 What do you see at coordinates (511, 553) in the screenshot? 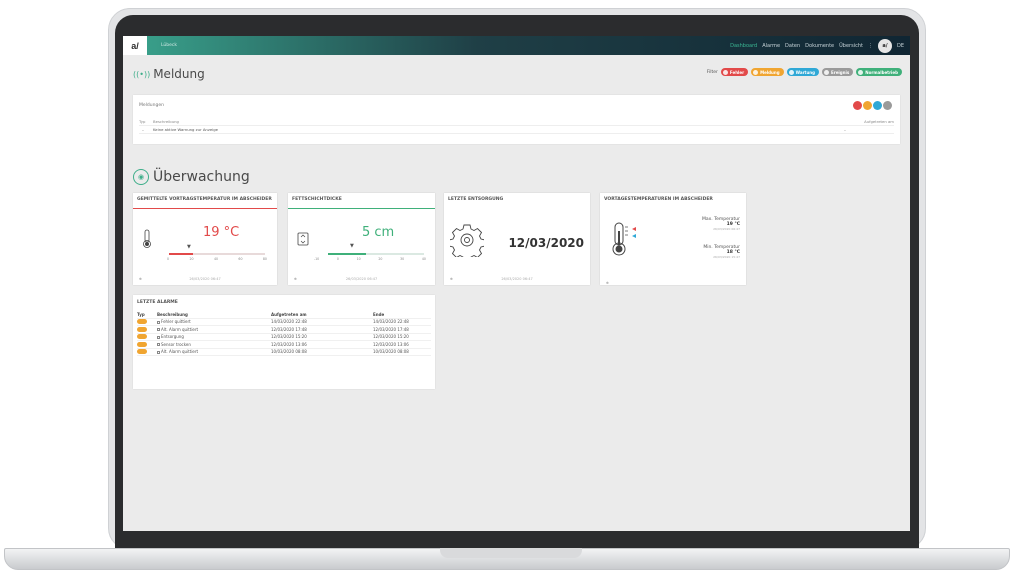
I see `laptop-notch` at bounding box center [511, 553].